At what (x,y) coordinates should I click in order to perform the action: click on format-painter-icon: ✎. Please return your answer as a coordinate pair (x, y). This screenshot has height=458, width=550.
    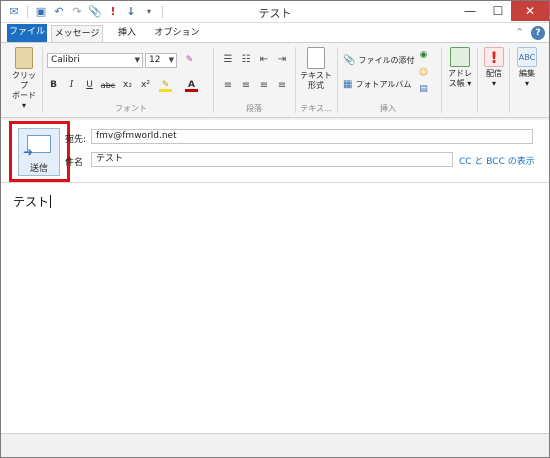
    Looking at the image, I should click on (189, 60).